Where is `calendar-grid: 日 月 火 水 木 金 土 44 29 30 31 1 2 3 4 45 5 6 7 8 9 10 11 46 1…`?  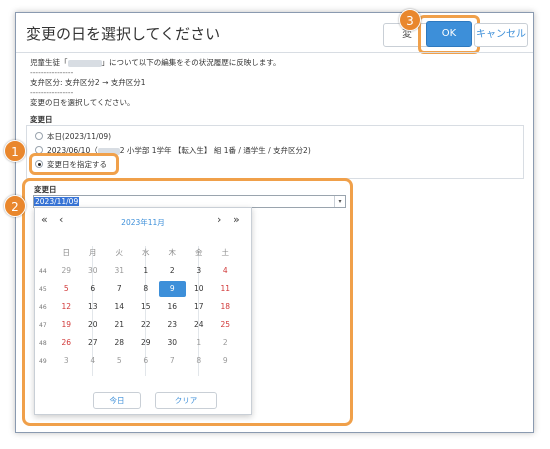 calendar-grid: 日 月 火 水 木 金 土 44 29 30 31 1 2 3 4 45 5 6 7 8 9 10 11 46 1… is located at coordinates (139, 307).